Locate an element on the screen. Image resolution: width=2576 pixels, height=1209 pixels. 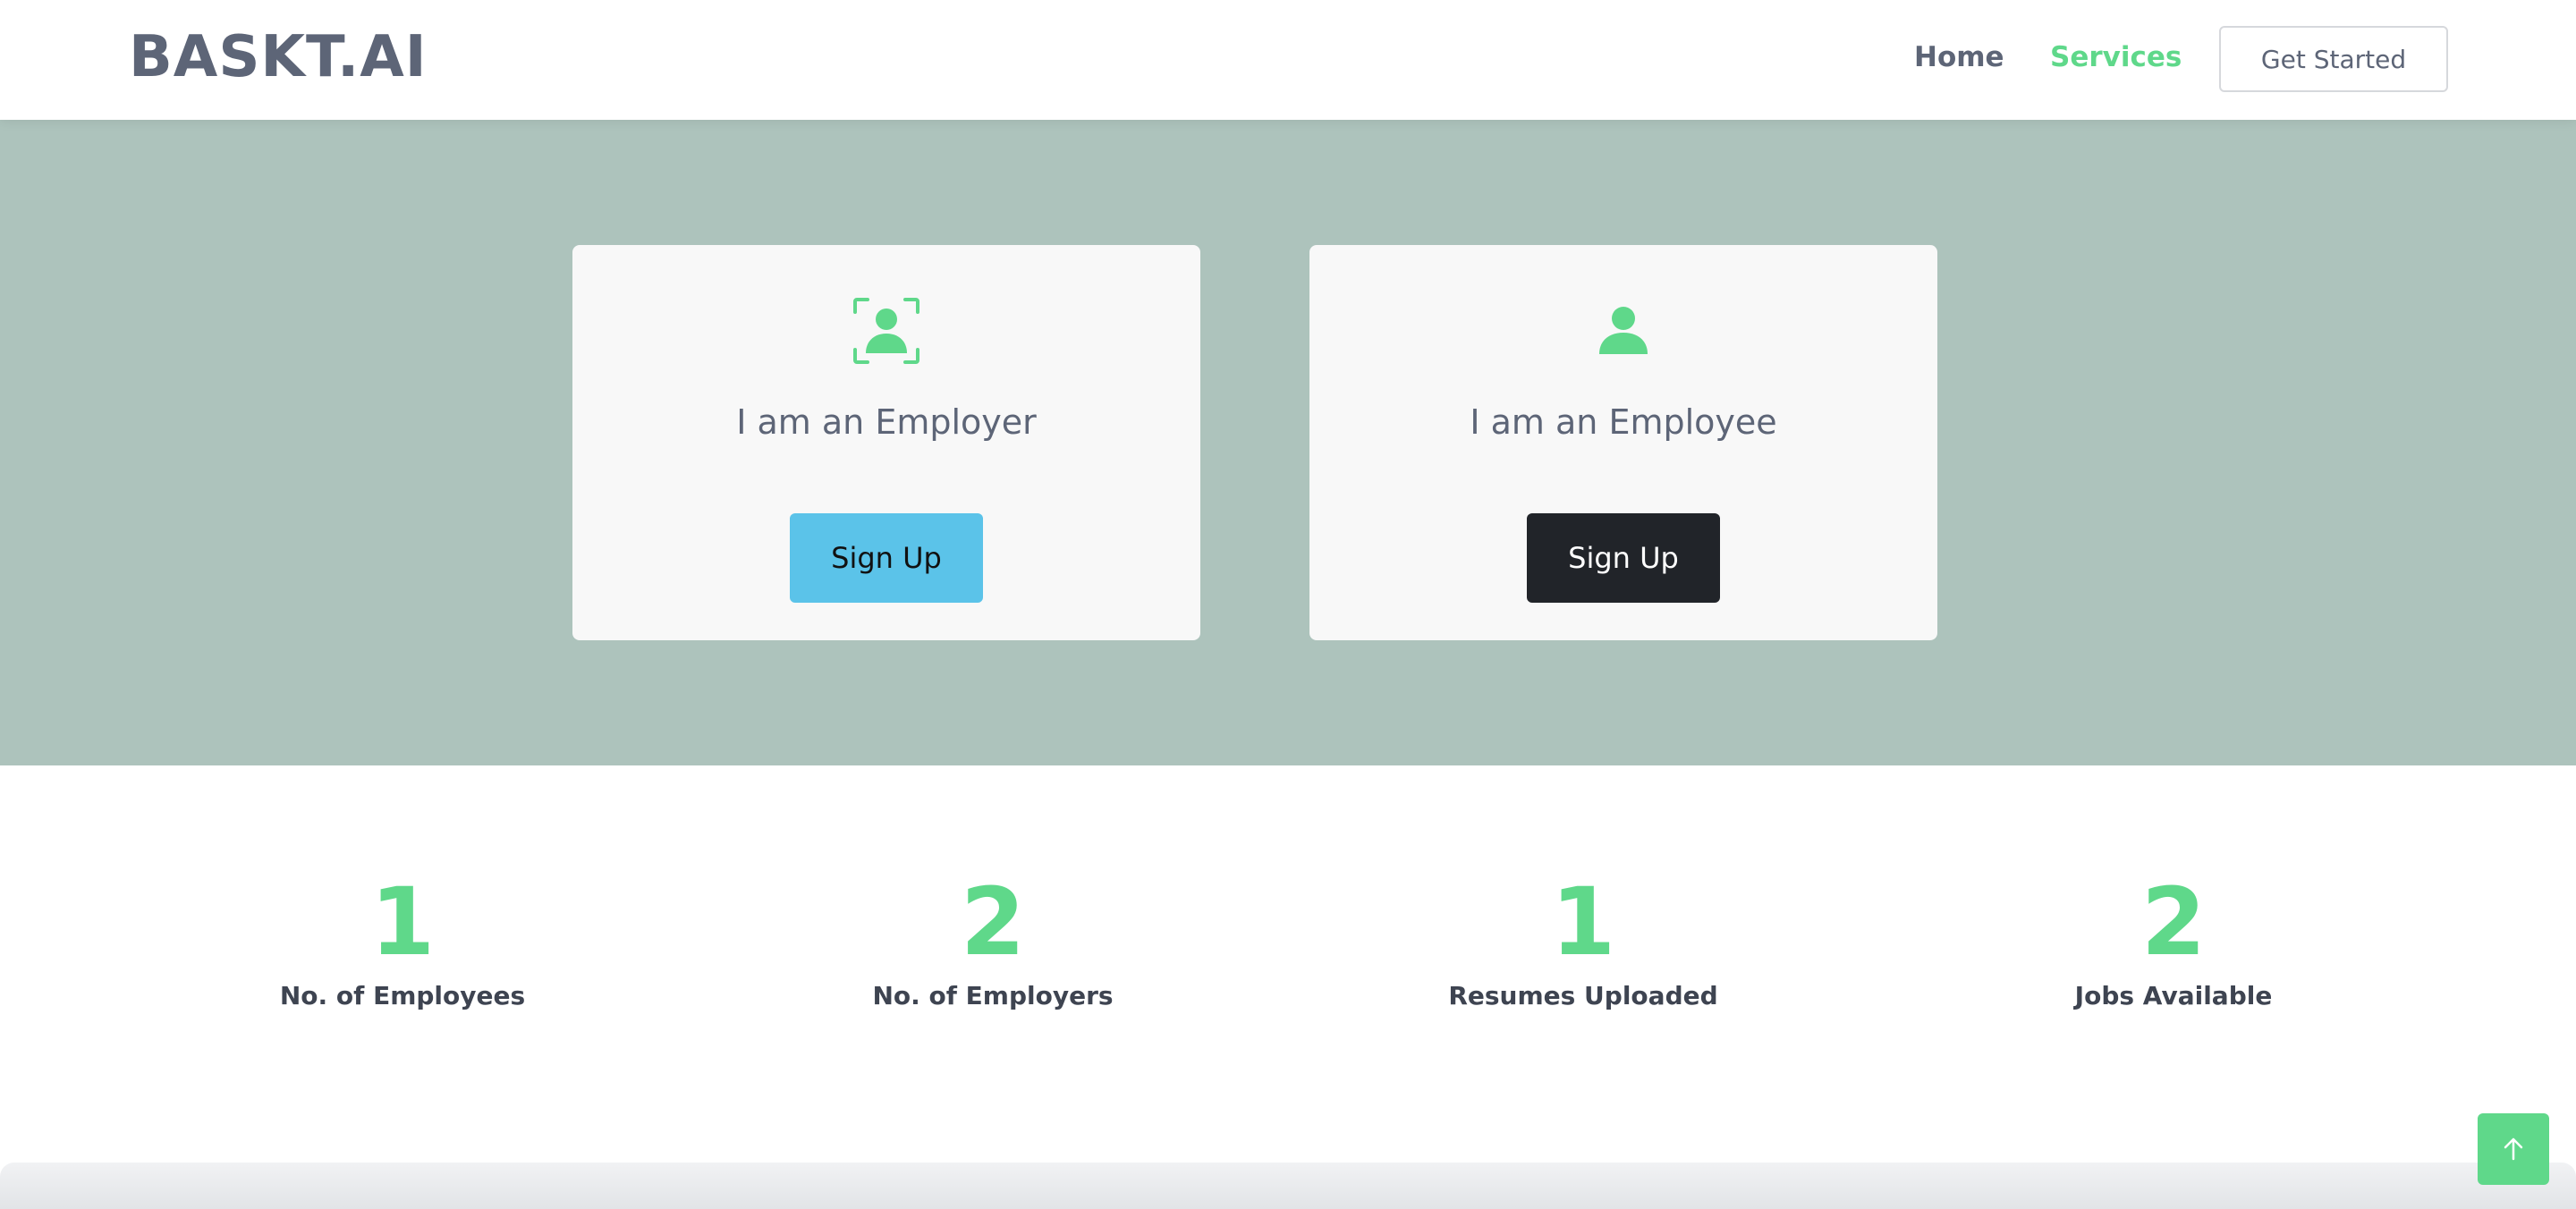
stat-jobs: 2 Jobs Available is located at coordinates (2173, 942).